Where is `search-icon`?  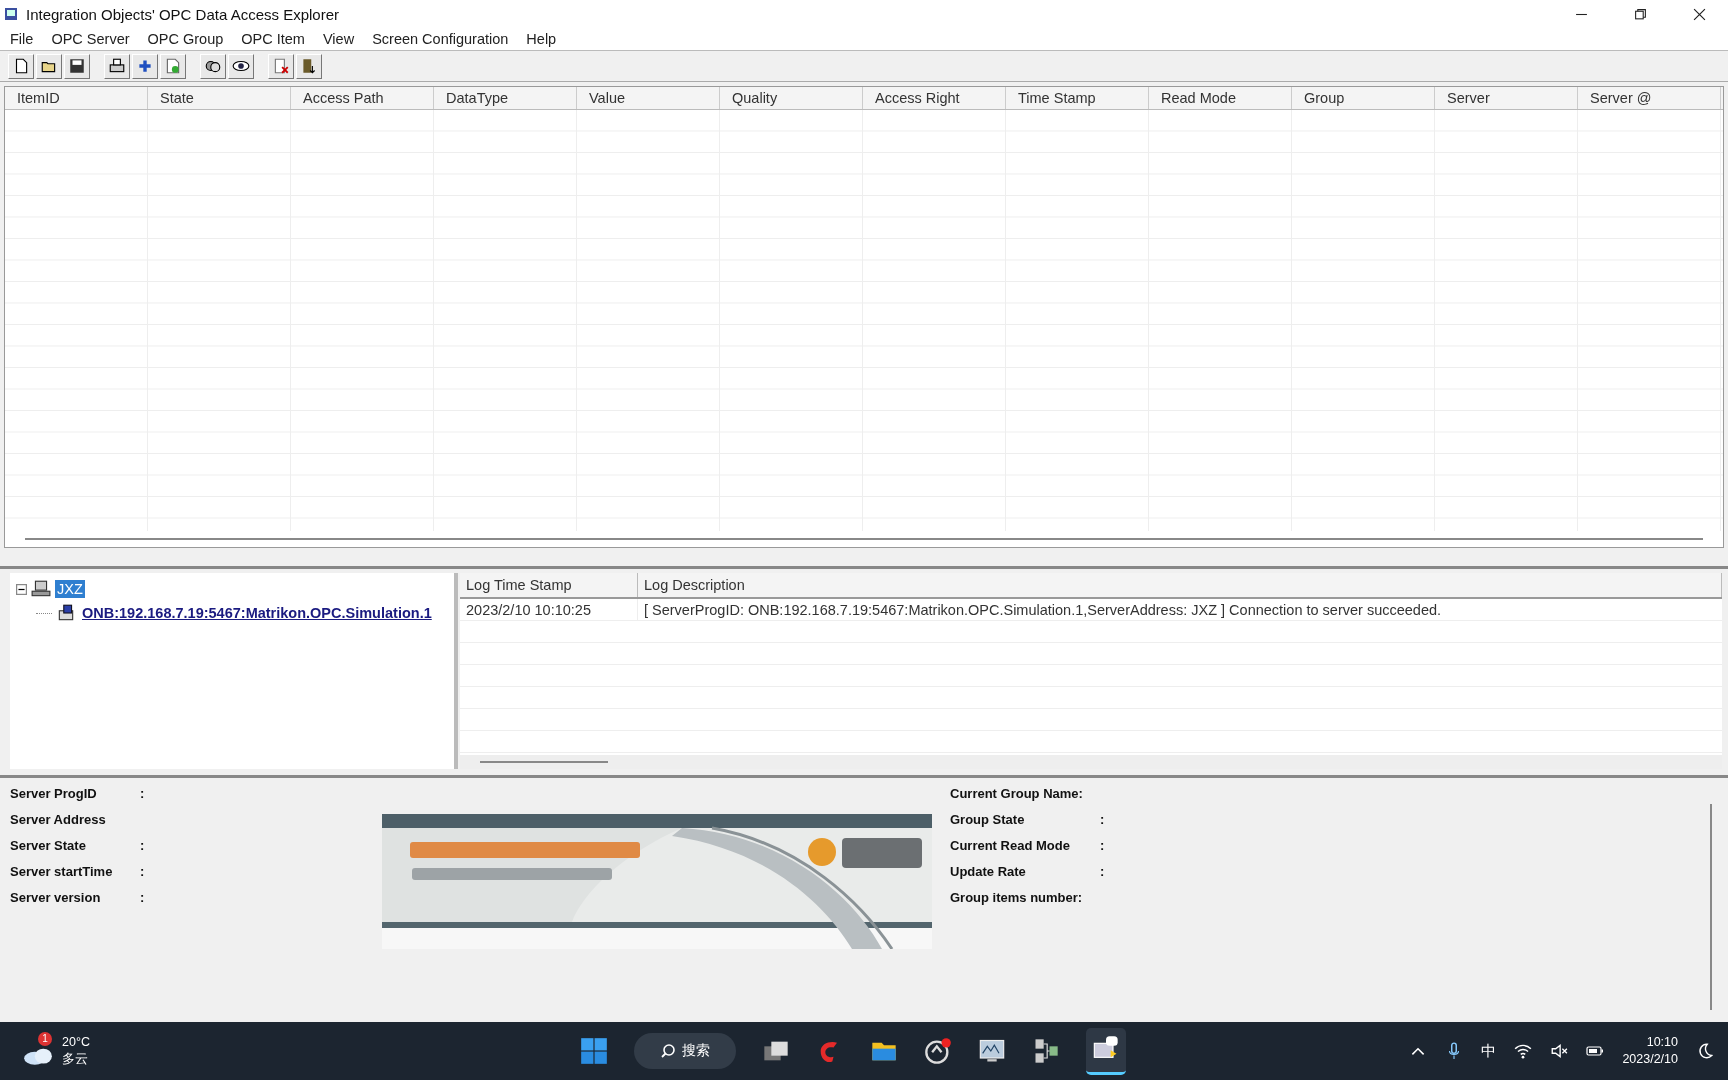 search-icon is located at coordinates (668, 1051).